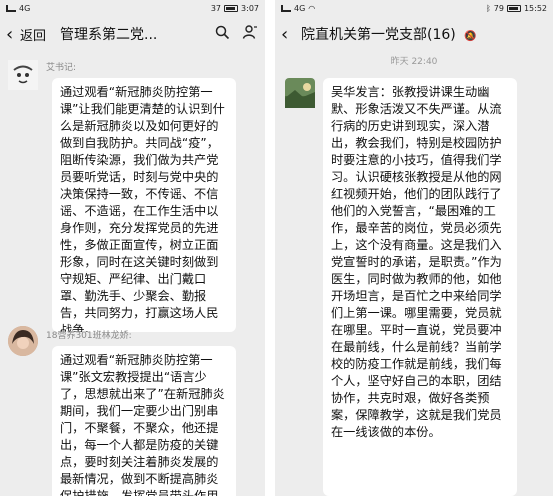 This screenshot has height=496, width=553. Describe the element at coordinates (33, 34) in the screenshot. I see `back-button: 返回` at that location.